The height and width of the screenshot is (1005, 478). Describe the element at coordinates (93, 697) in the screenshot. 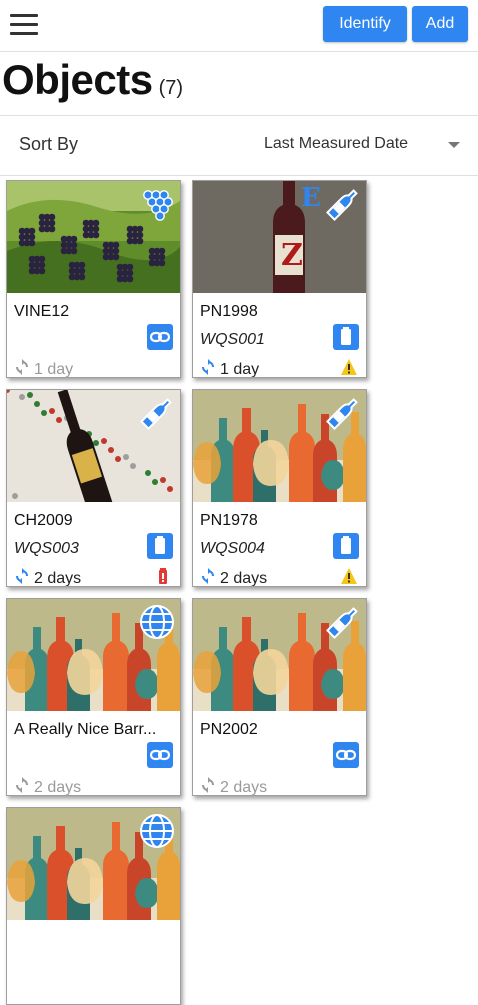

I see `object-card: A Really Nice Barr... 2 days` at that location.